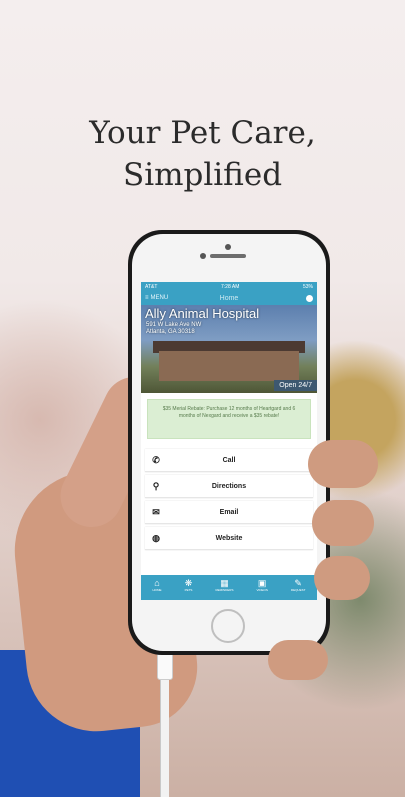 The height and width of the screenshot is (797, 405). What do you see at coordinates (170, 332) in the screenshot?
I see `address-line-2: Atlanta, GA 30318` at bounding box center [170, 332].